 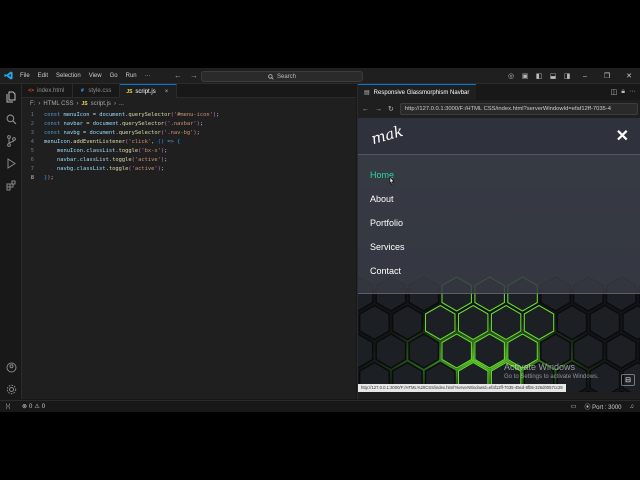 What do you see at coordinates (417, 92) in the screenshot?
I see `browser-tab: ▤ Responsive Glassmorphism Navbar` at bounding box center [417, 92].